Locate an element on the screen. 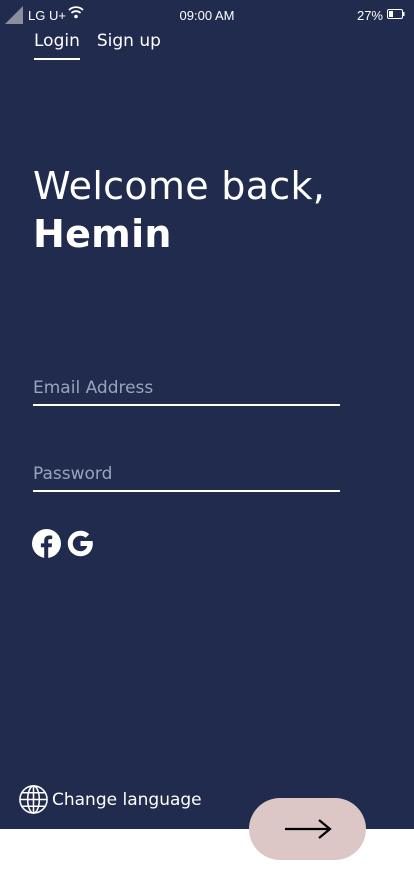  email-field is located at coordinates (186, 392).